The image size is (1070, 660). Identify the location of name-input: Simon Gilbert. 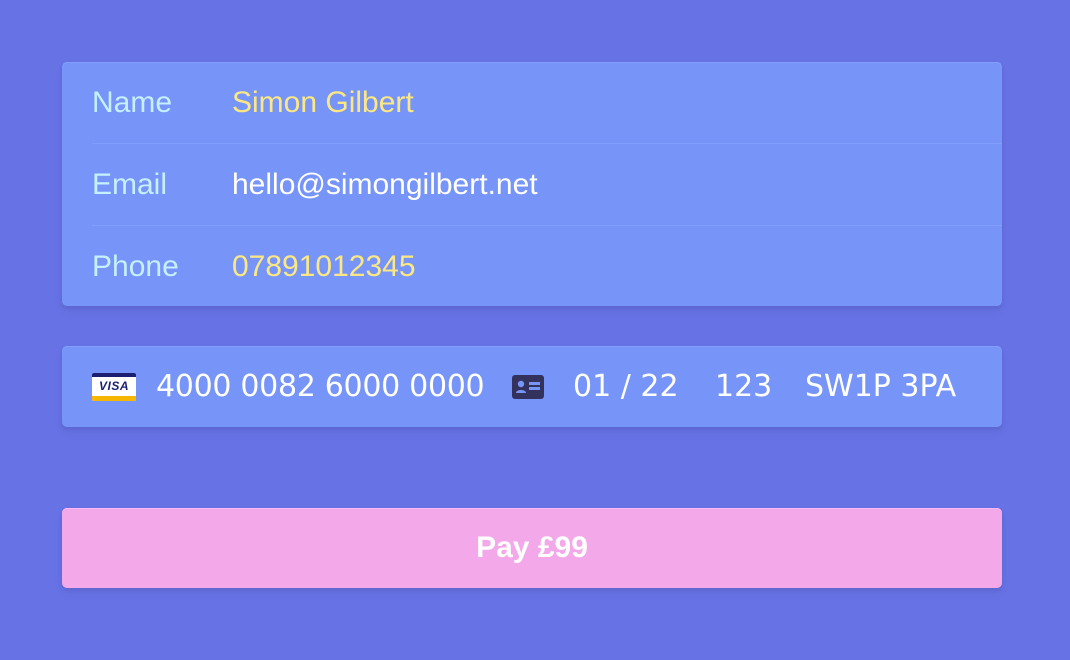
(323, 103).